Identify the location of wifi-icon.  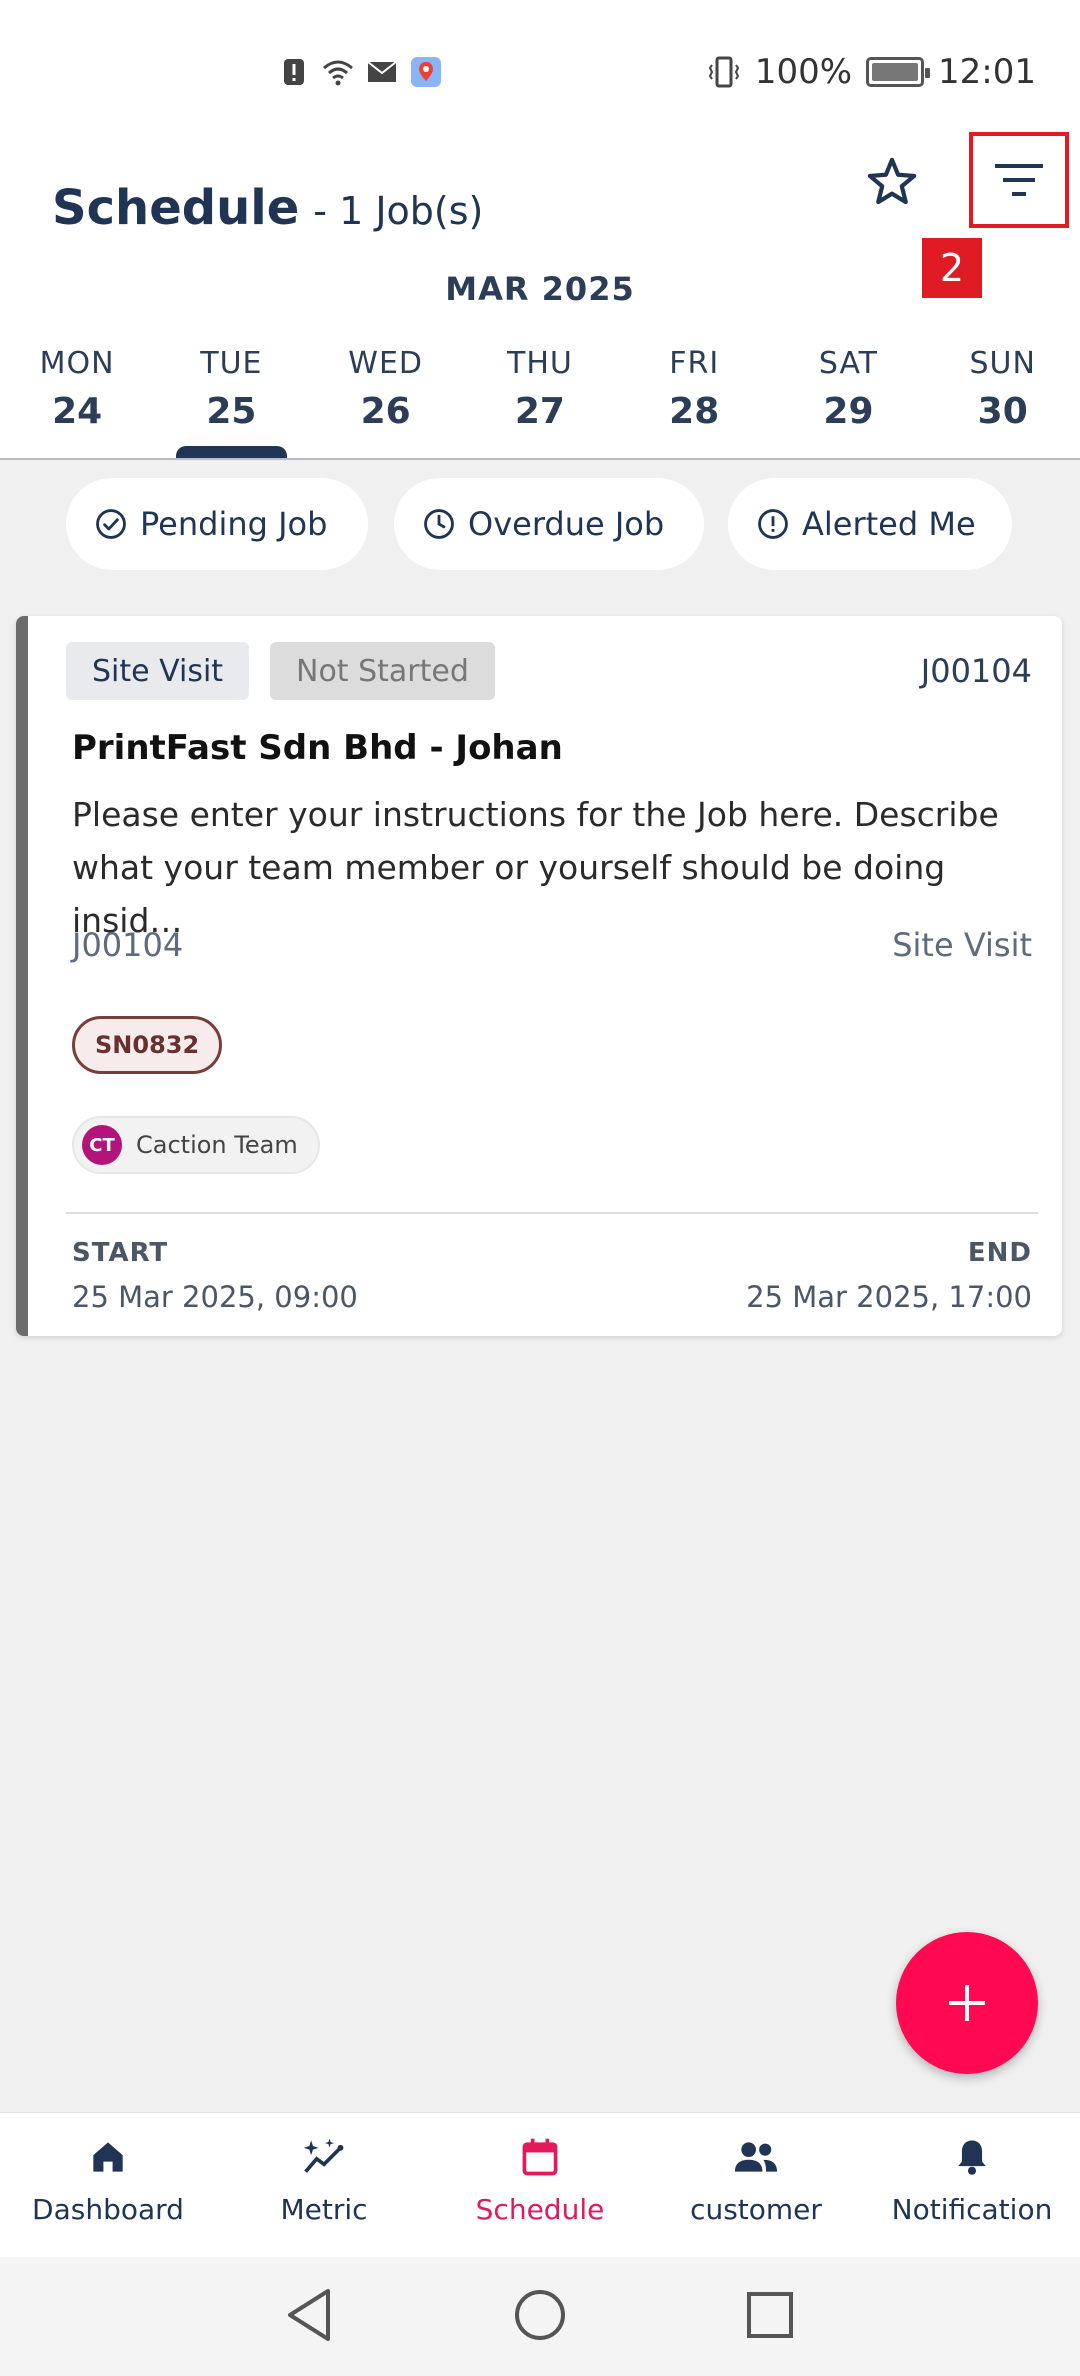
(338, 73).